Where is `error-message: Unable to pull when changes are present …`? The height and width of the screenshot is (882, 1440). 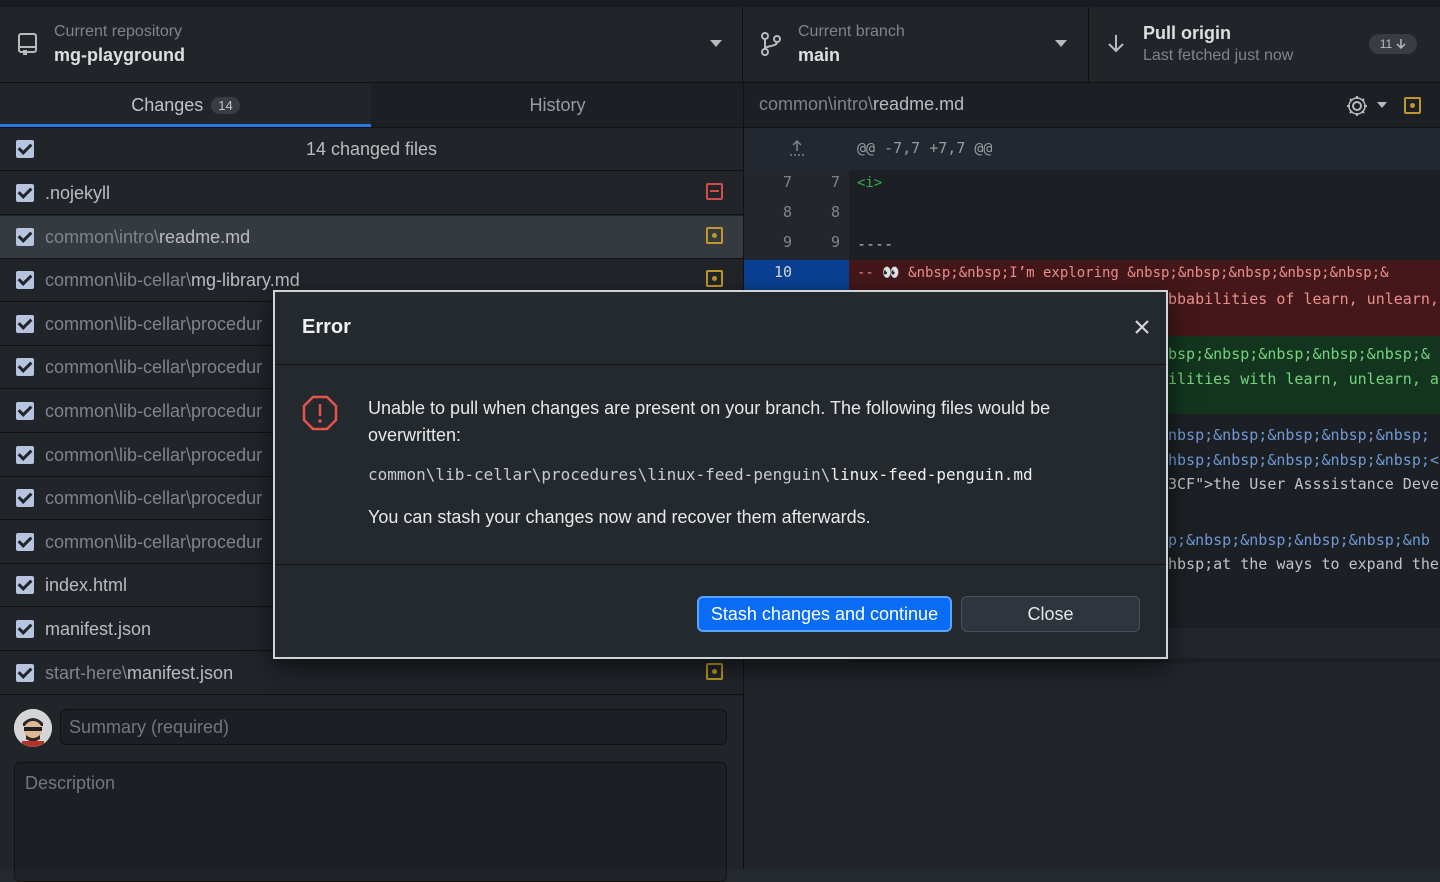
error-message: Unable to pull when changes are present … is located at coordinates (709, 421).